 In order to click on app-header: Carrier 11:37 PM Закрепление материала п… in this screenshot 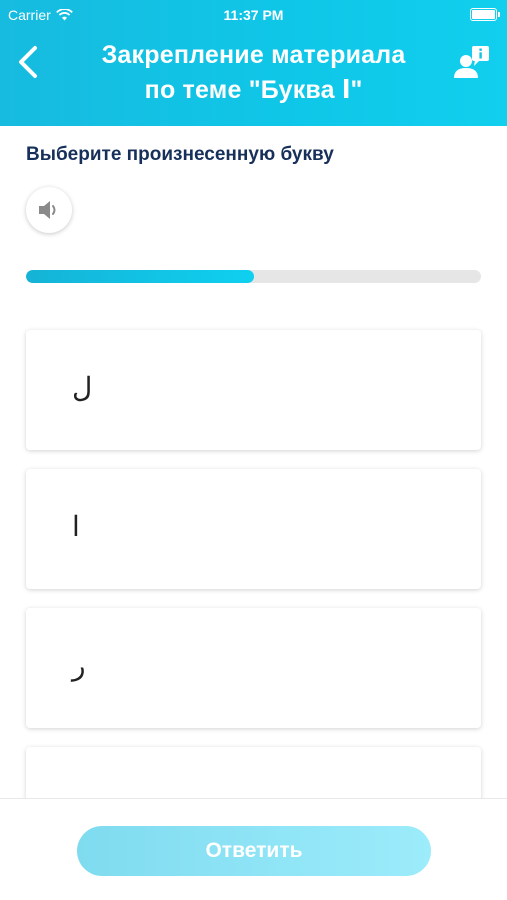, I will do `click(253, 63)`.